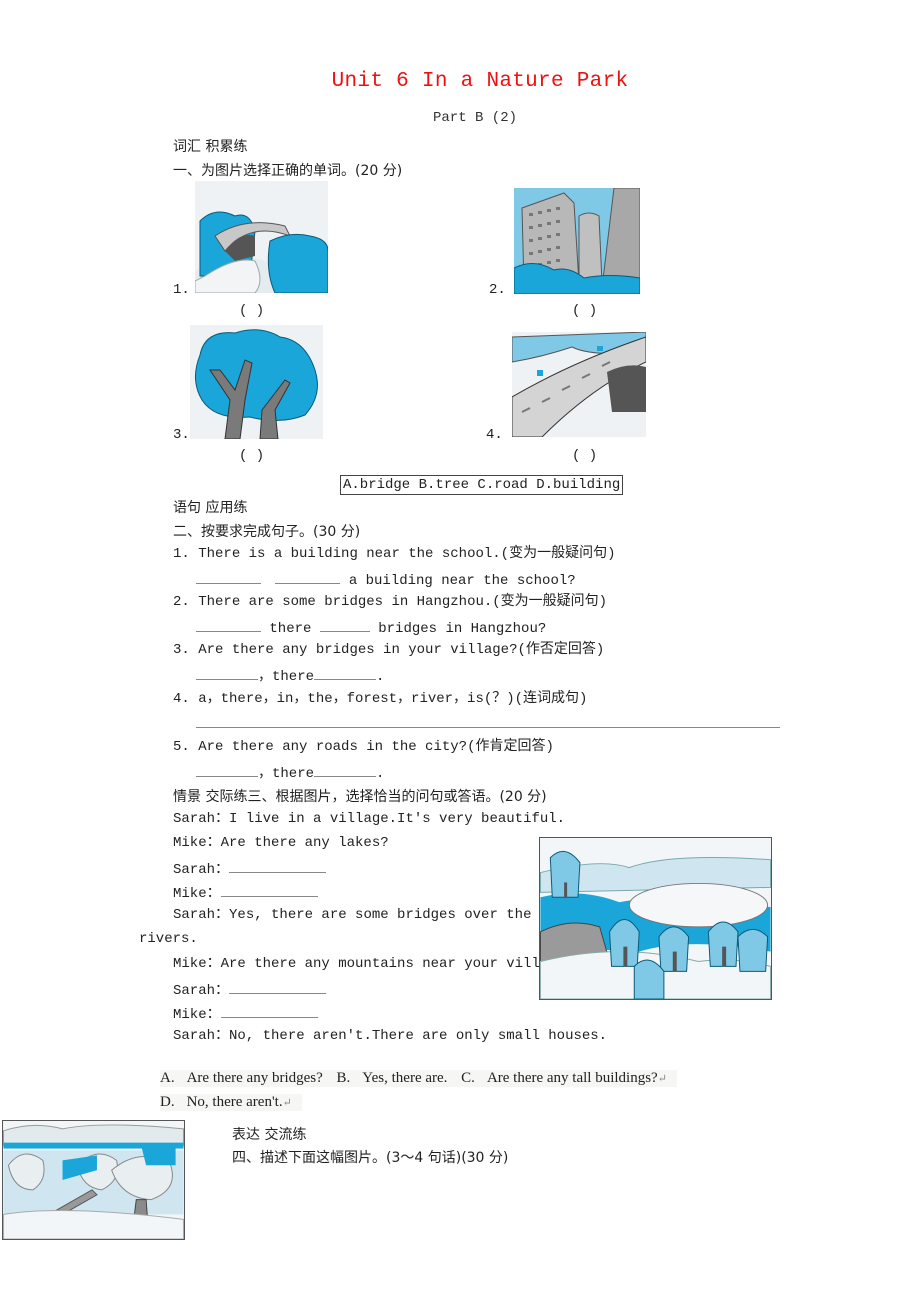  I want to click on tall-buildings-picture, so click(577, 241).